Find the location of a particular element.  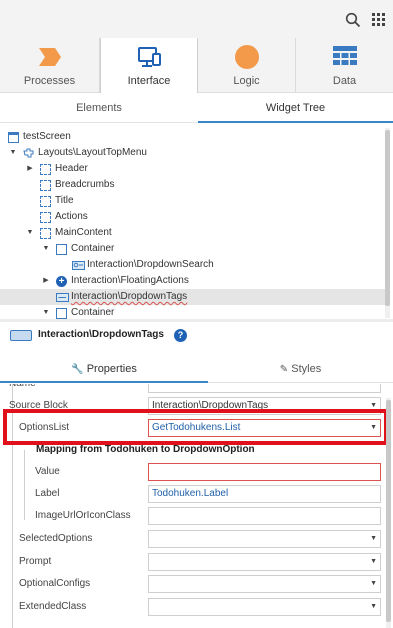

tree-item-actions: Actions is located at coordinates (192, 217).